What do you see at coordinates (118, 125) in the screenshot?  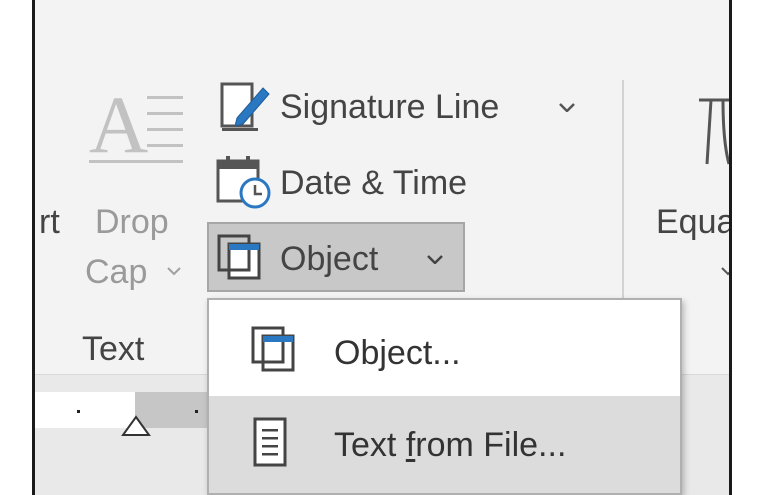 I see `svg-text: A` at bounding box center [118, 125].